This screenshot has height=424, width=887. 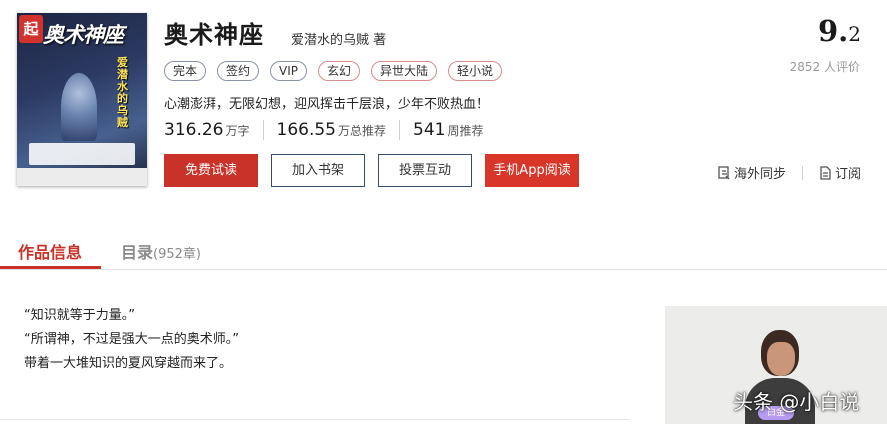 I want to click on book-cover: 起 奥术神座 爱潜水的乌贼, so click(x=82, y=99).